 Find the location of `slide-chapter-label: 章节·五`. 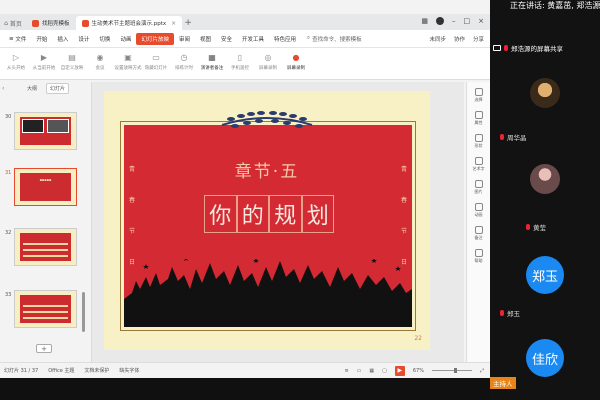

slide-chapter-label: 章节·五 is located at coordinates (267, 172).